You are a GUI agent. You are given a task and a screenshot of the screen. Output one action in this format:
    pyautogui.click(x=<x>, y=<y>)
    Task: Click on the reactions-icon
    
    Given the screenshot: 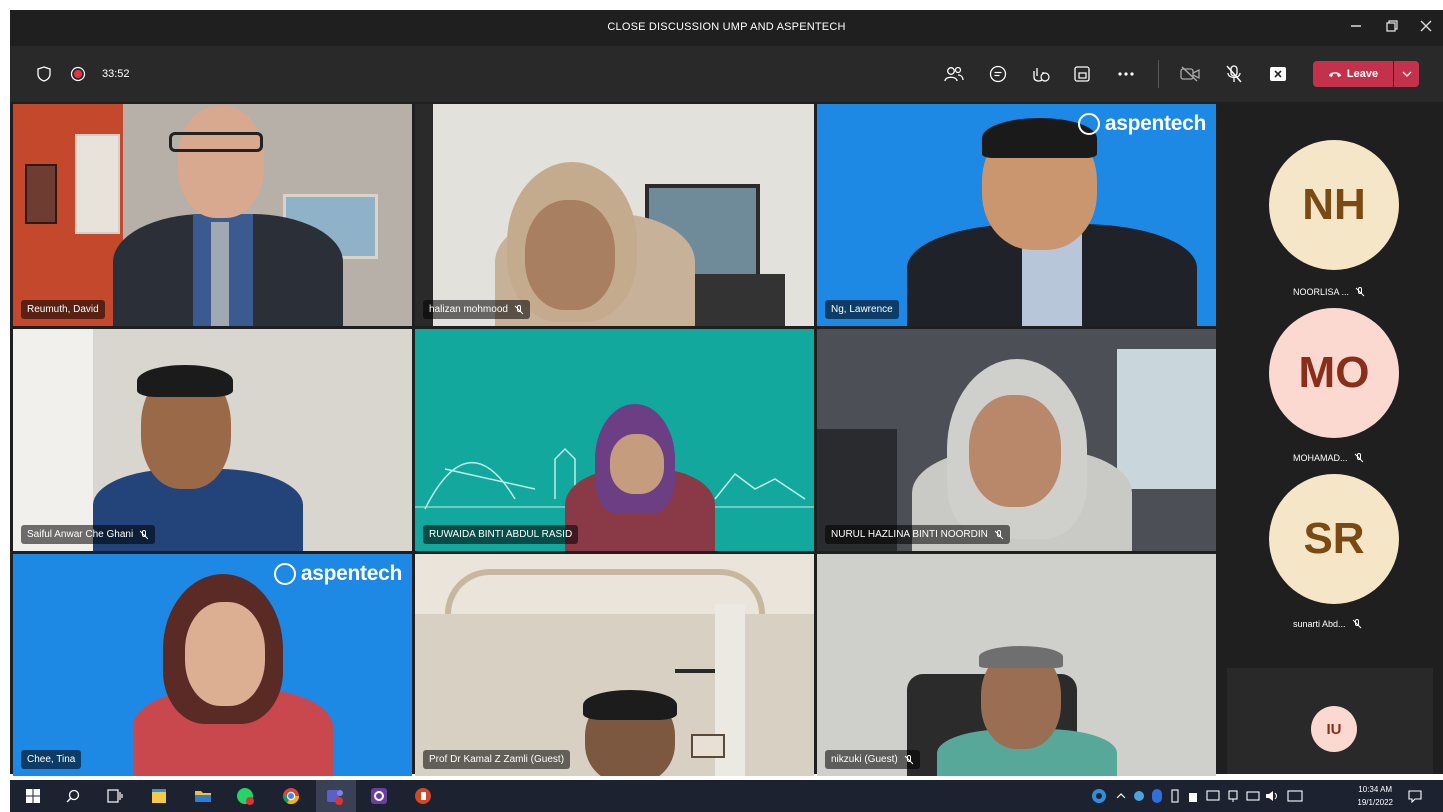 What is the action you would take?
    pyautogui.click(x=1040, y=74)
    